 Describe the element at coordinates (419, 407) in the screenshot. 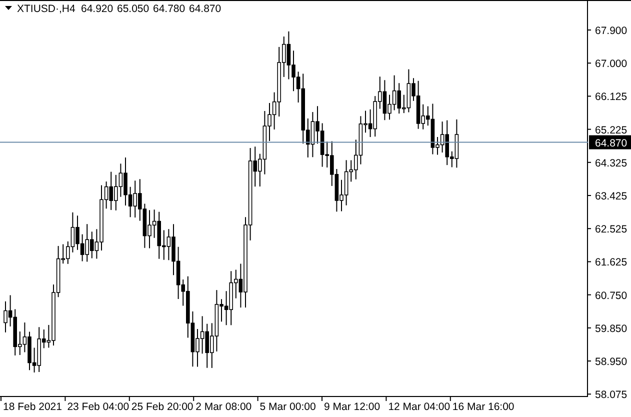

I see `time-axis-label: 12 Mar 04:00` at that location.